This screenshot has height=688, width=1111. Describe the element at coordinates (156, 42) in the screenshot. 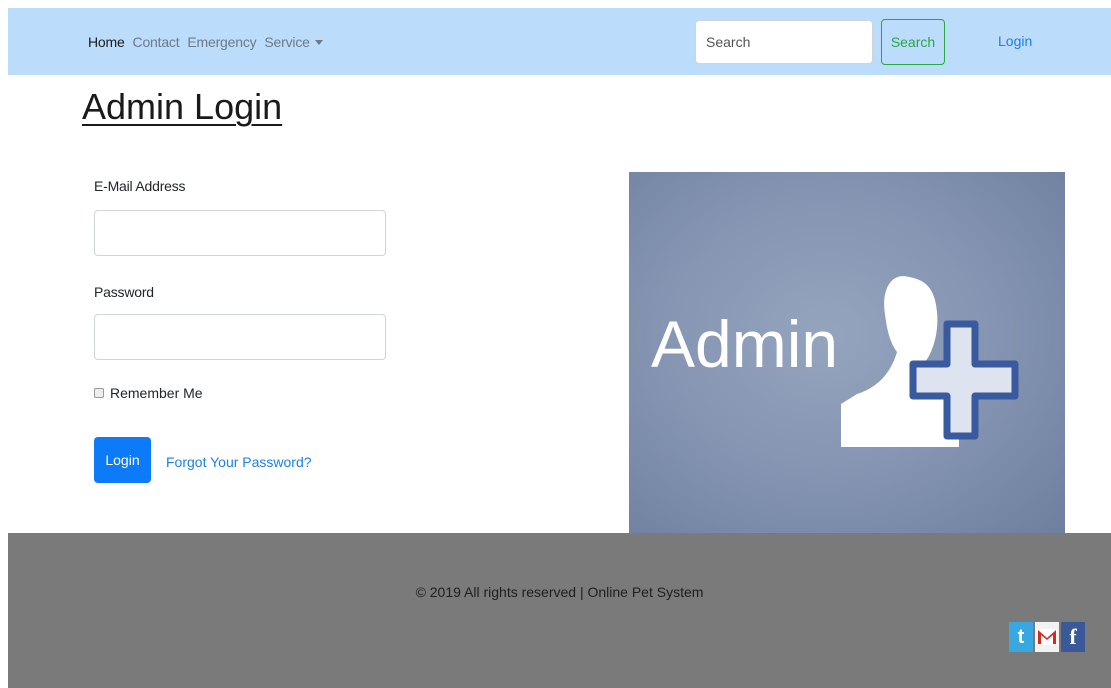

I see `nav-contact-link: Contact` at that location.